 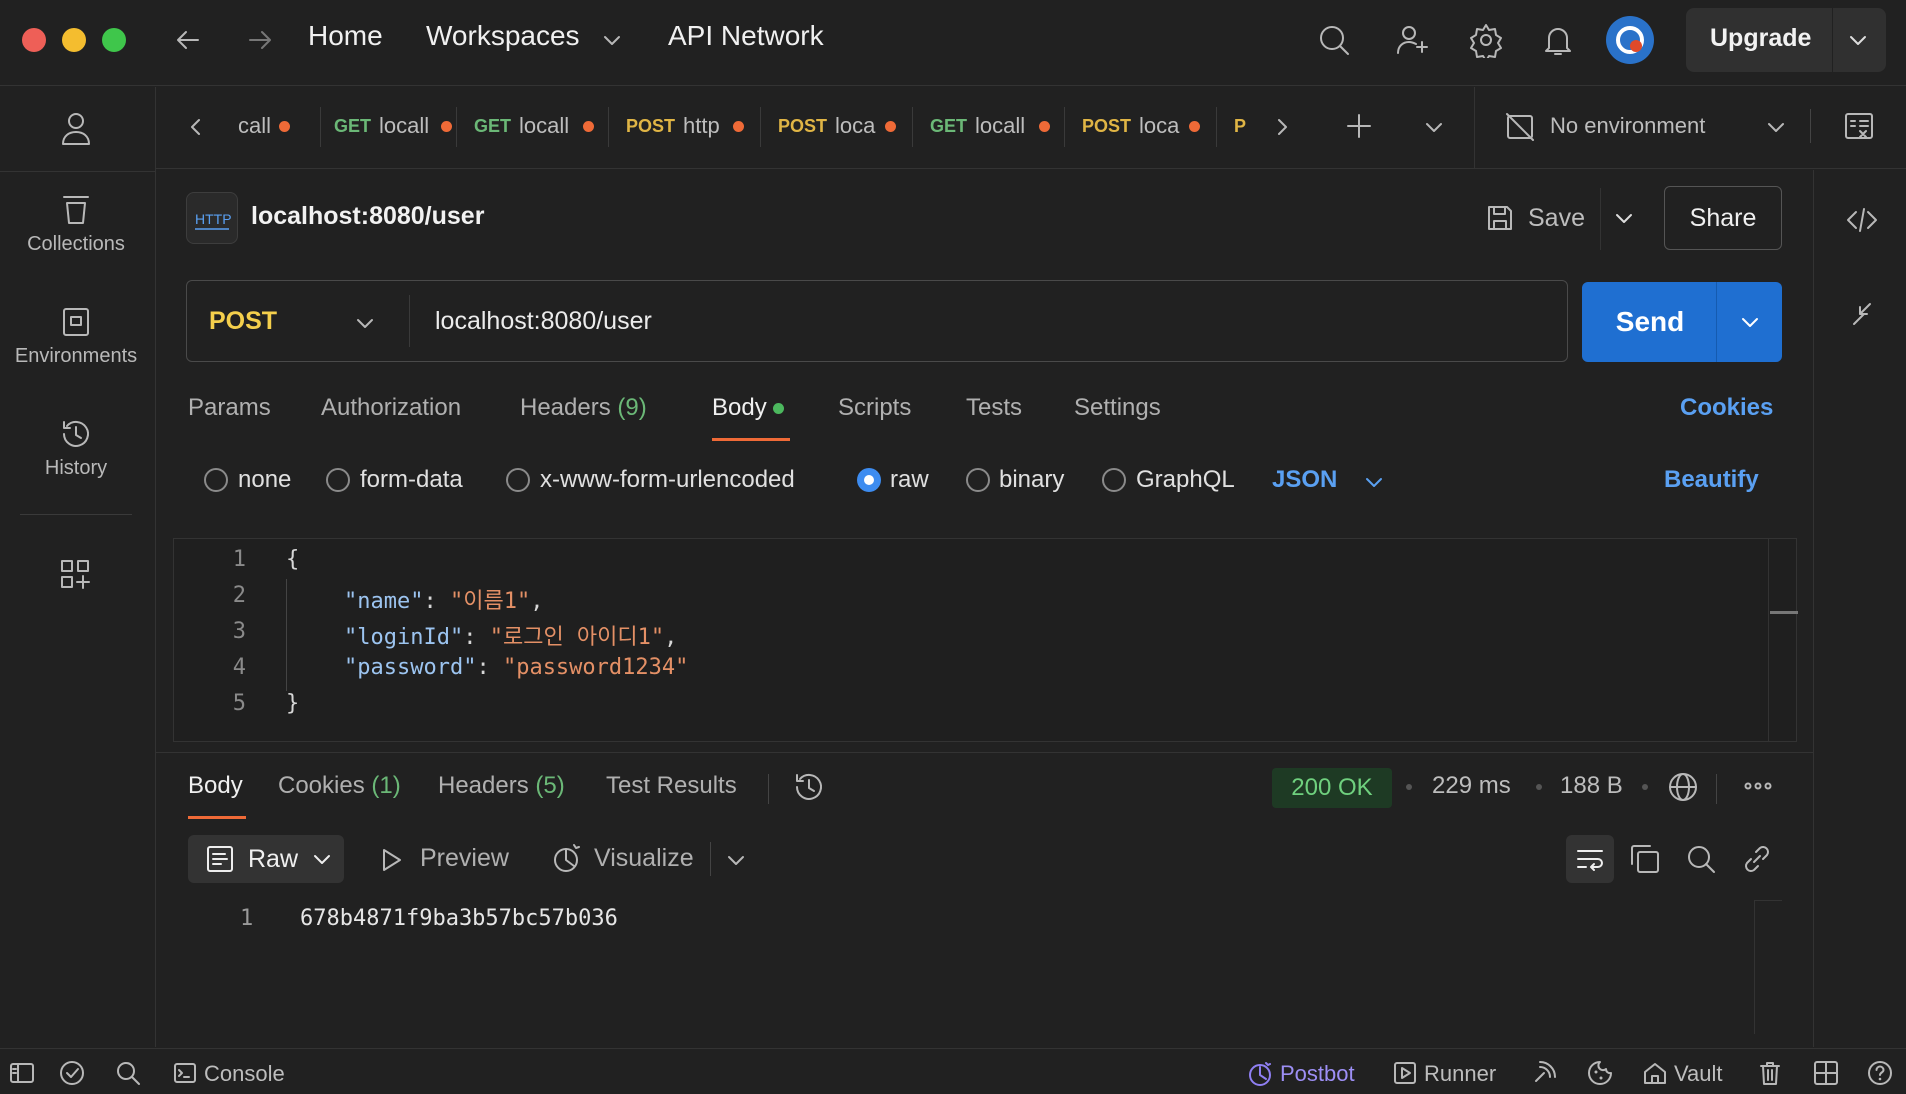 What do you see at coordinates (243, 321) in the screenshot?
I see `method-selector: POST` at bounding box center [243, 321].